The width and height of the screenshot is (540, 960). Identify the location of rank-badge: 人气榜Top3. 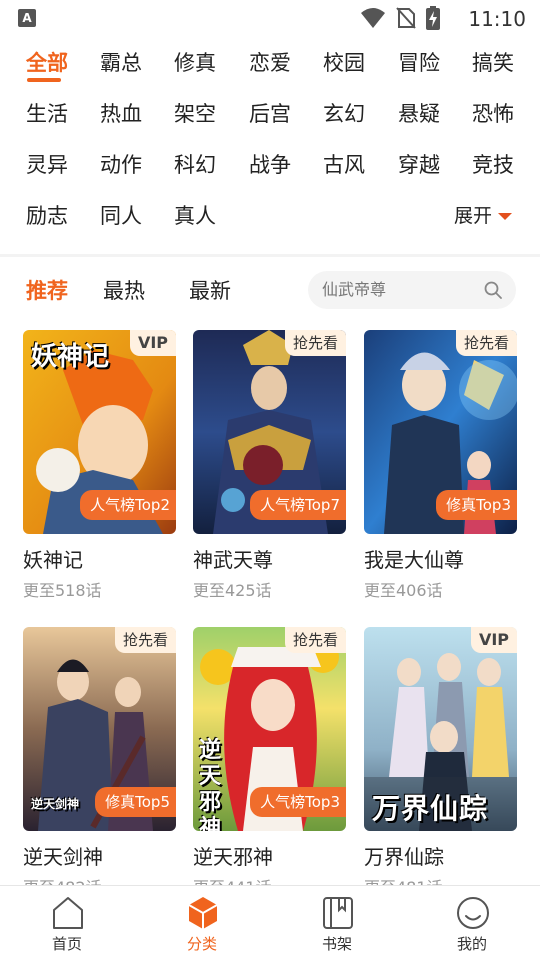
(298, 802).